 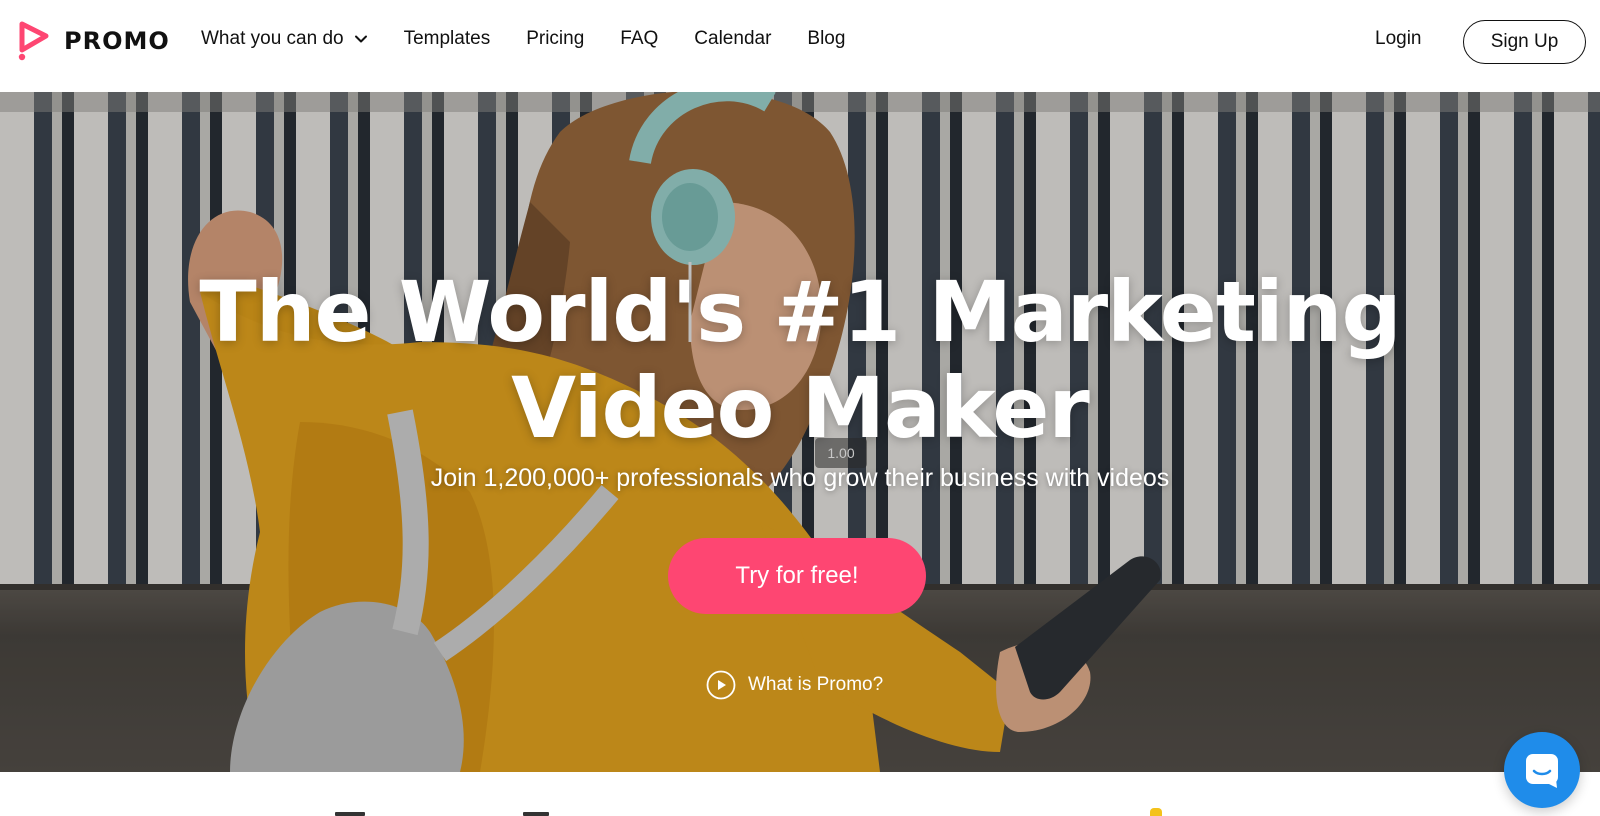 I want to click on nav-item-blog: Blog, so click(x=826, y=39).